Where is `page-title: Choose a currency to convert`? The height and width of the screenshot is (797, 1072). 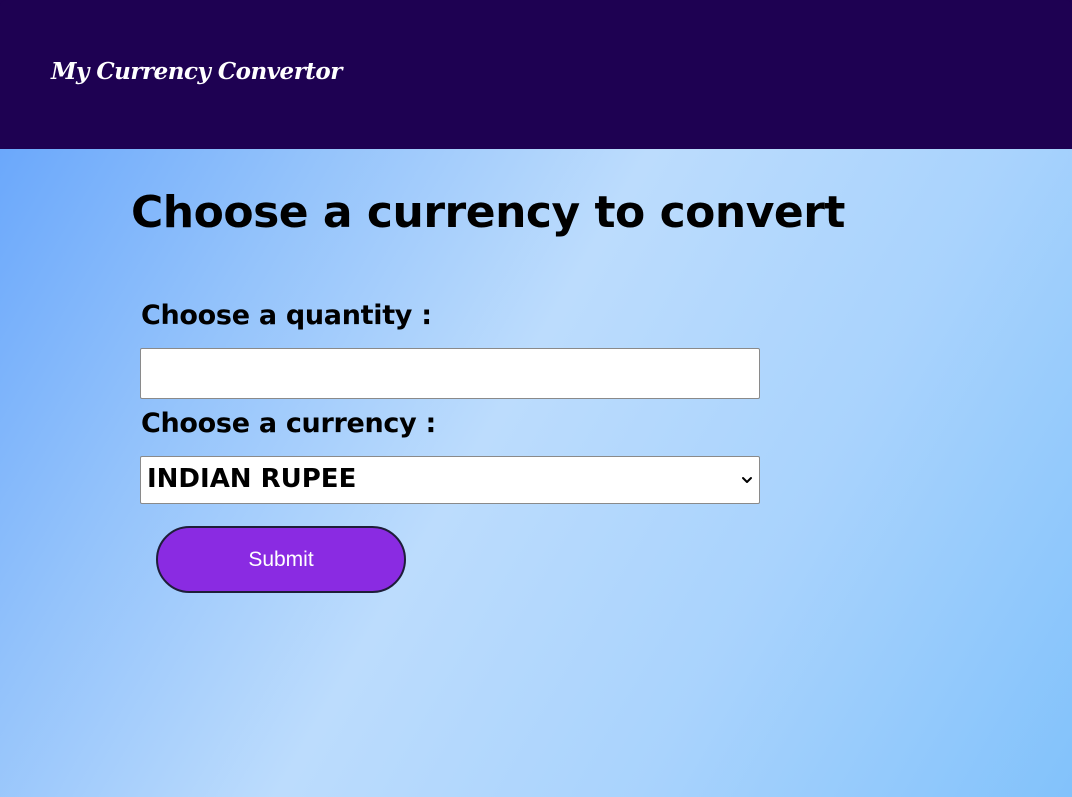 page-title: Choose a currency to convert is located at coordinates (488, 212).